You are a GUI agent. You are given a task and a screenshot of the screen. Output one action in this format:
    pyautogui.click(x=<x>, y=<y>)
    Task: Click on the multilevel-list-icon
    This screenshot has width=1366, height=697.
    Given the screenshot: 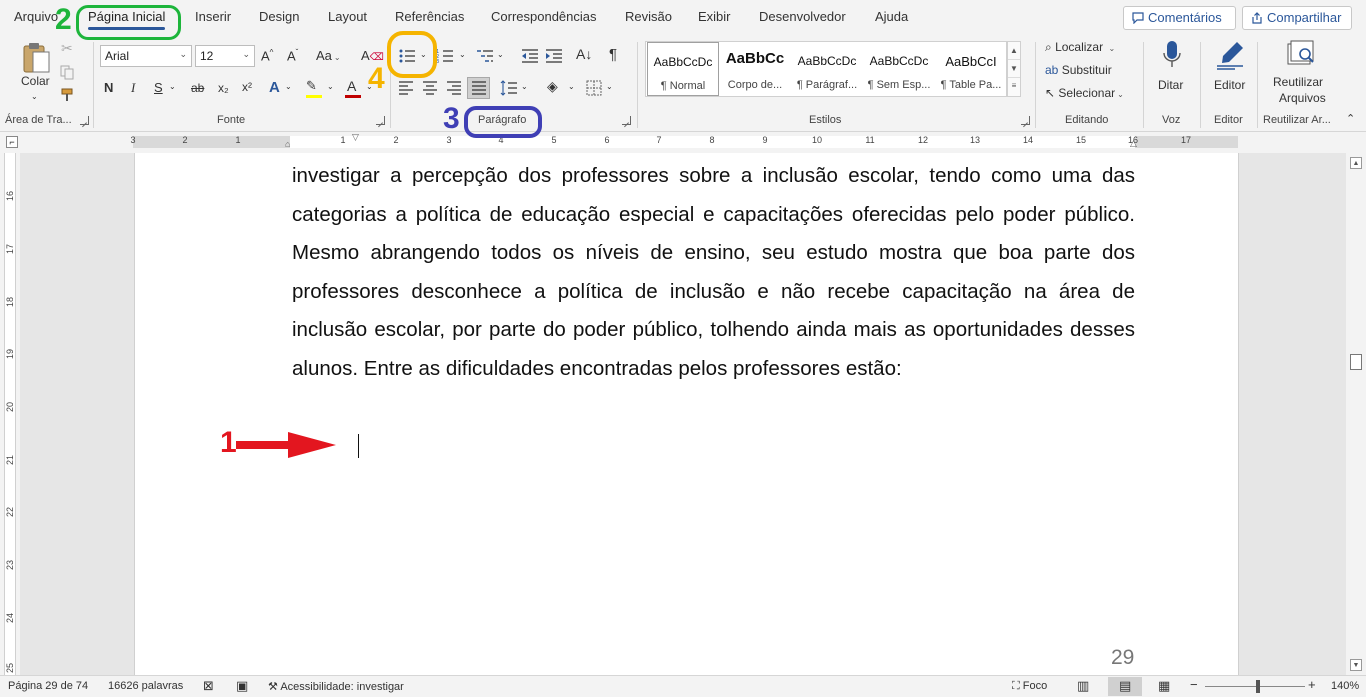 What is the action you would take?
    pyautogui.click(x=485, y=56)
    